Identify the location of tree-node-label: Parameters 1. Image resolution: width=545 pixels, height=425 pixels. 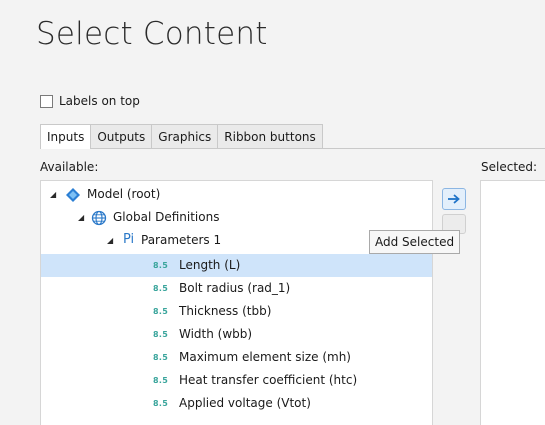
(181, 240).